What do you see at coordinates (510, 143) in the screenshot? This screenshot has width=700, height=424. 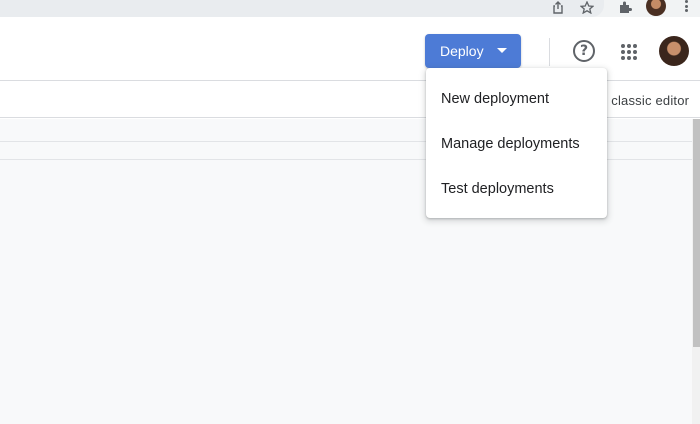 I see `menu-item-label: Manage deployments` at bounding box center [510, 143].